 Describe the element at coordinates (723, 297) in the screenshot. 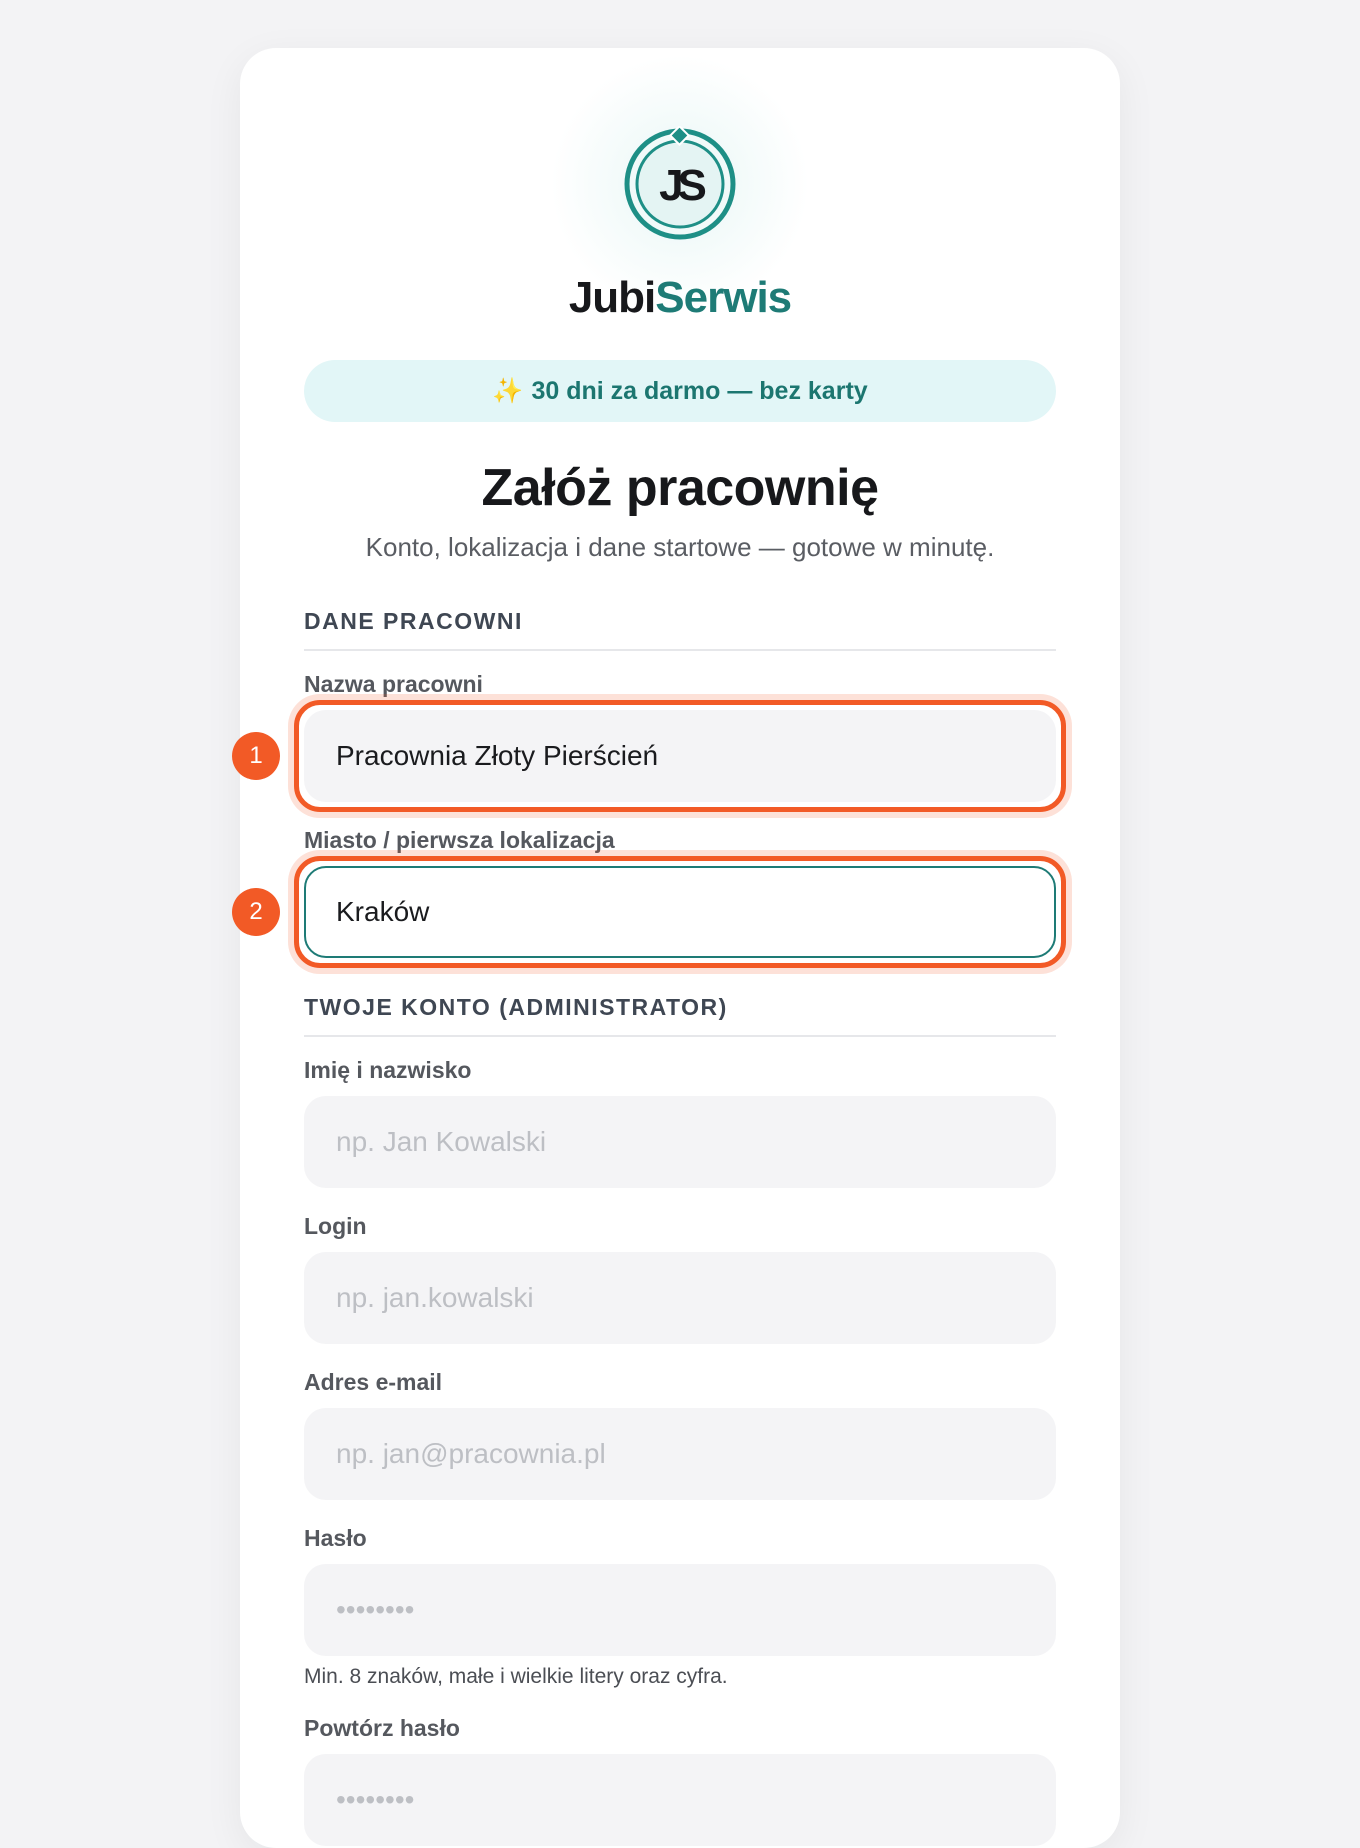

I see `brand-name-part2: Serwis` at that location.